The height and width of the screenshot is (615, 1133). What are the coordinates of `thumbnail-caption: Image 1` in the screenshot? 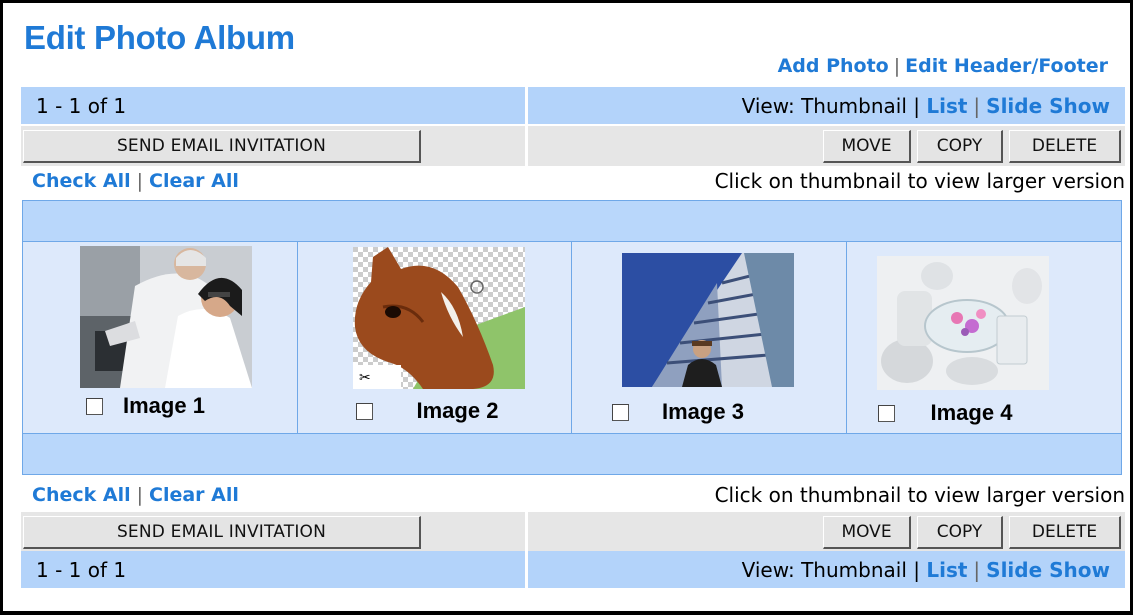 It's located at (145, 406).